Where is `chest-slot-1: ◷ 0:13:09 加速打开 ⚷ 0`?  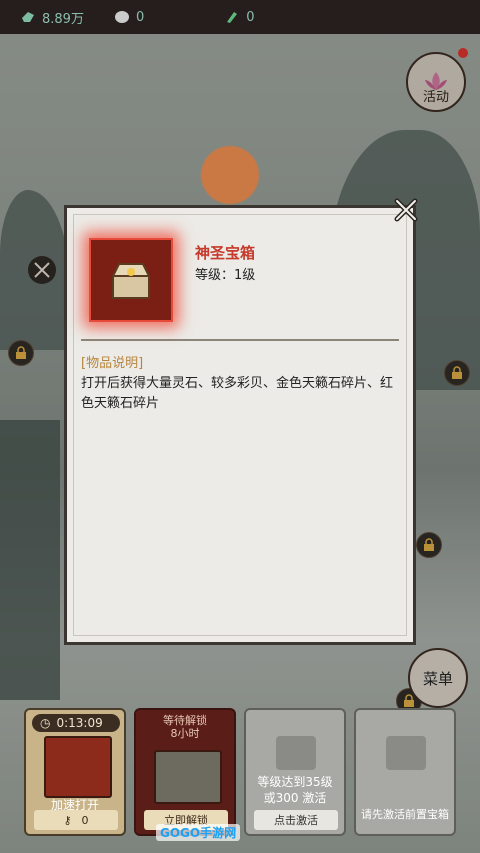
chest-slot-1: ◷ 0:13:09 加速打开 ⚷ 0 is located at coordinates (75, 772).